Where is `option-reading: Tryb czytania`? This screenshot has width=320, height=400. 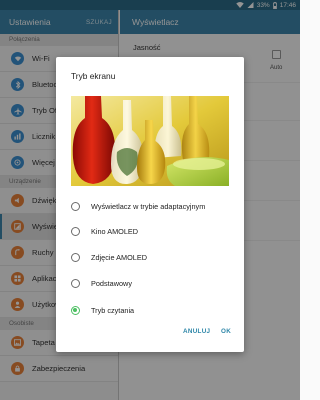
option-reading: Tryb czytania is located at coordinates (151, 310).